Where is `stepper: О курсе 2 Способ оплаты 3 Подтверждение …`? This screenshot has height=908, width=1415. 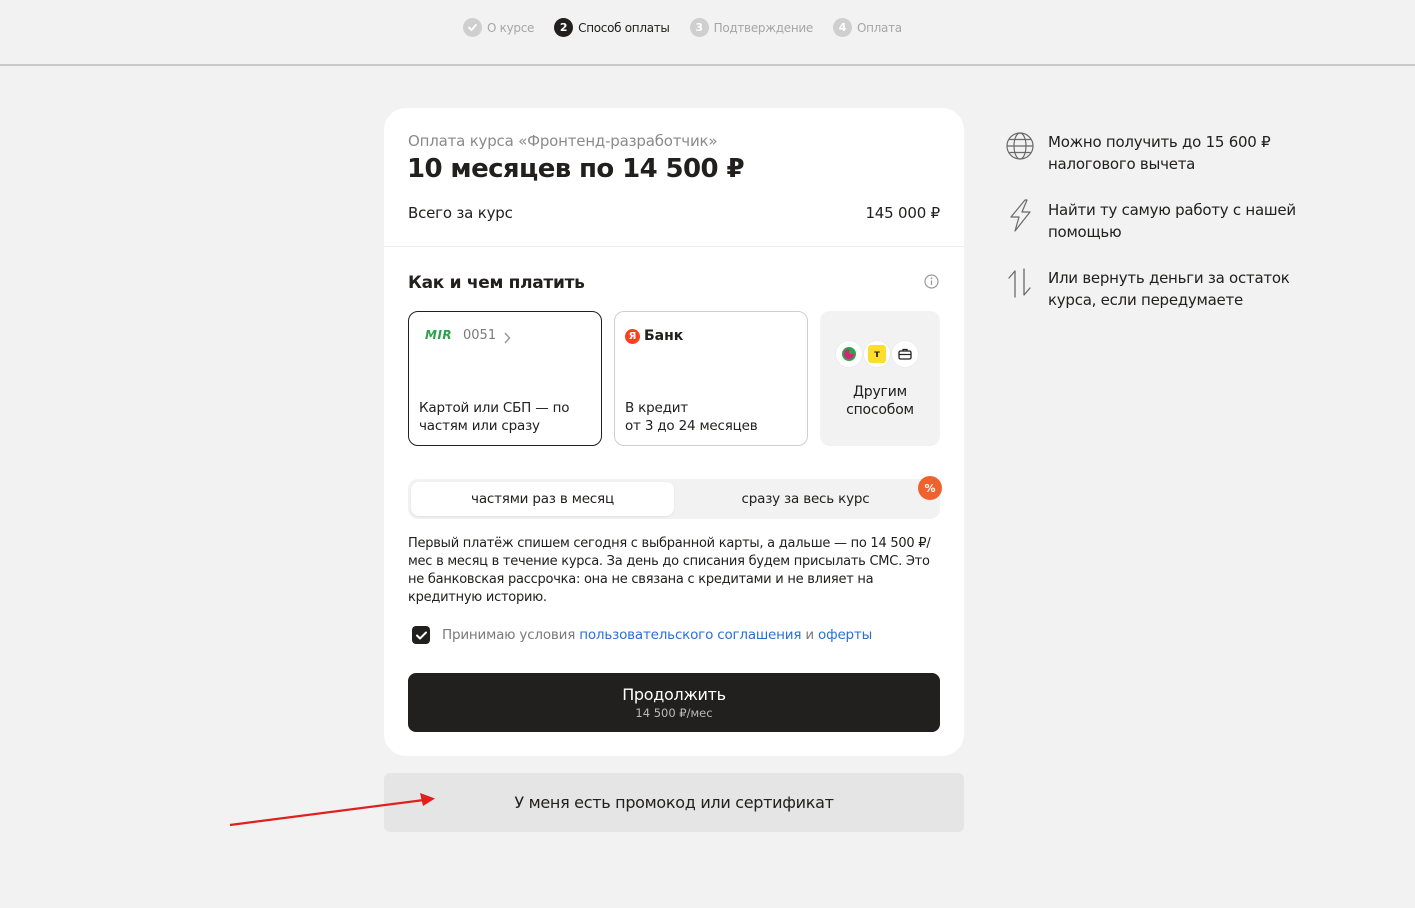
stepper: О курсе 2 Способ оплаты 3 Подтверждение … is located at coordinates (692, 27).